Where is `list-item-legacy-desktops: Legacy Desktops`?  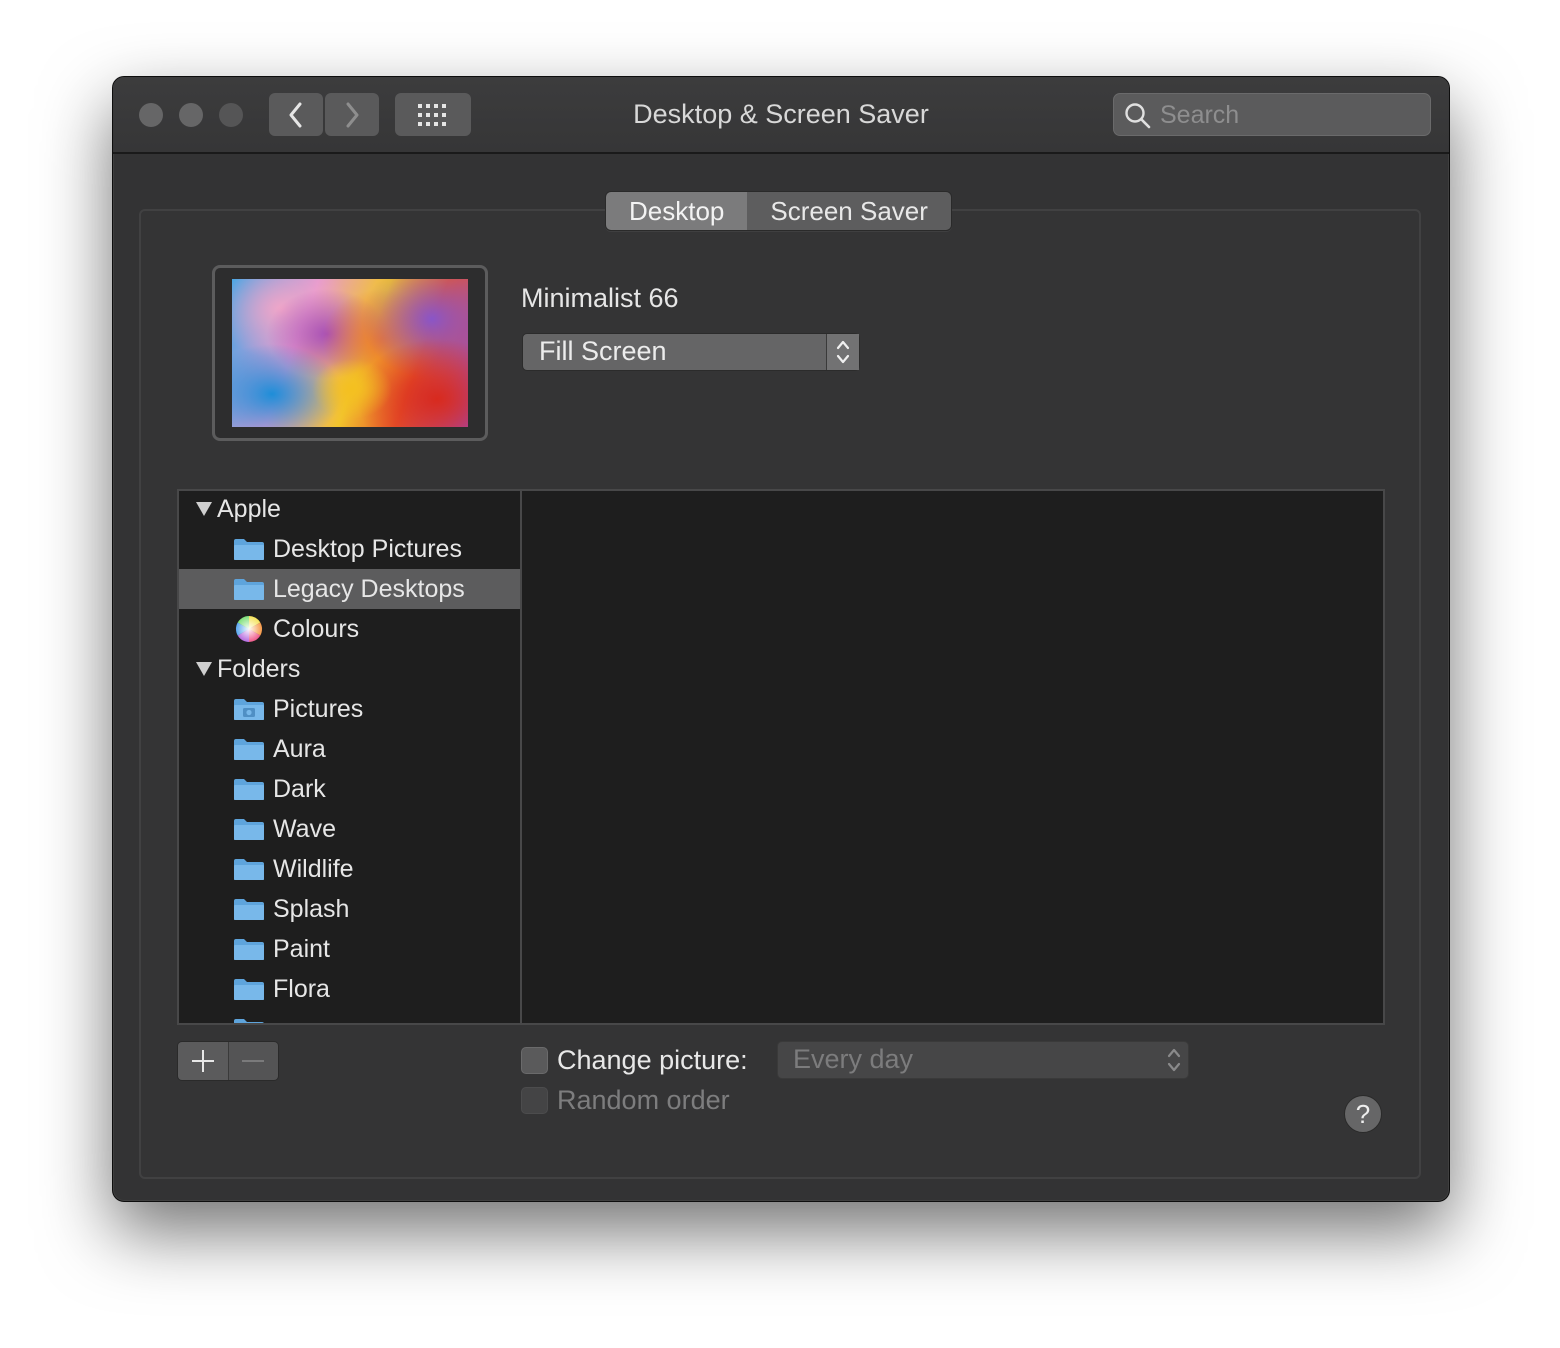 list-item-legacy-desktops: Legacy Desktops is located at coordinates (349, 589).